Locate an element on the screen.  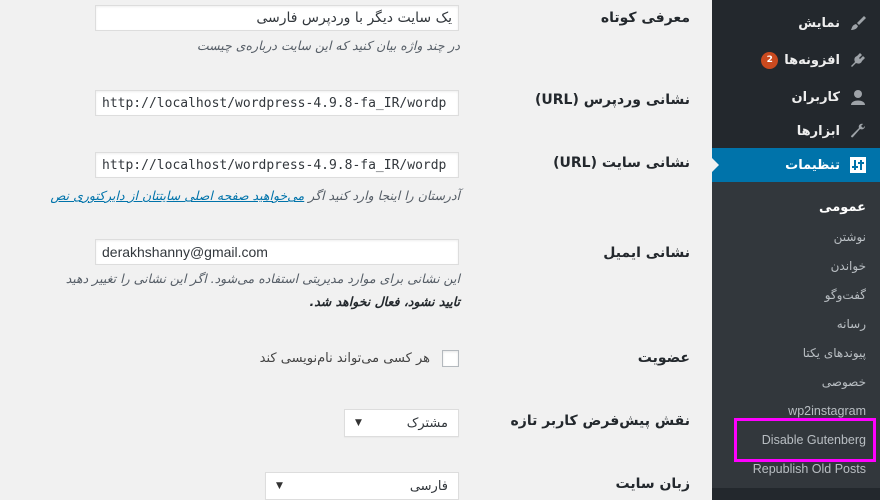
default-role-select: مشترک ▼ is located at coordinates (401, 423).